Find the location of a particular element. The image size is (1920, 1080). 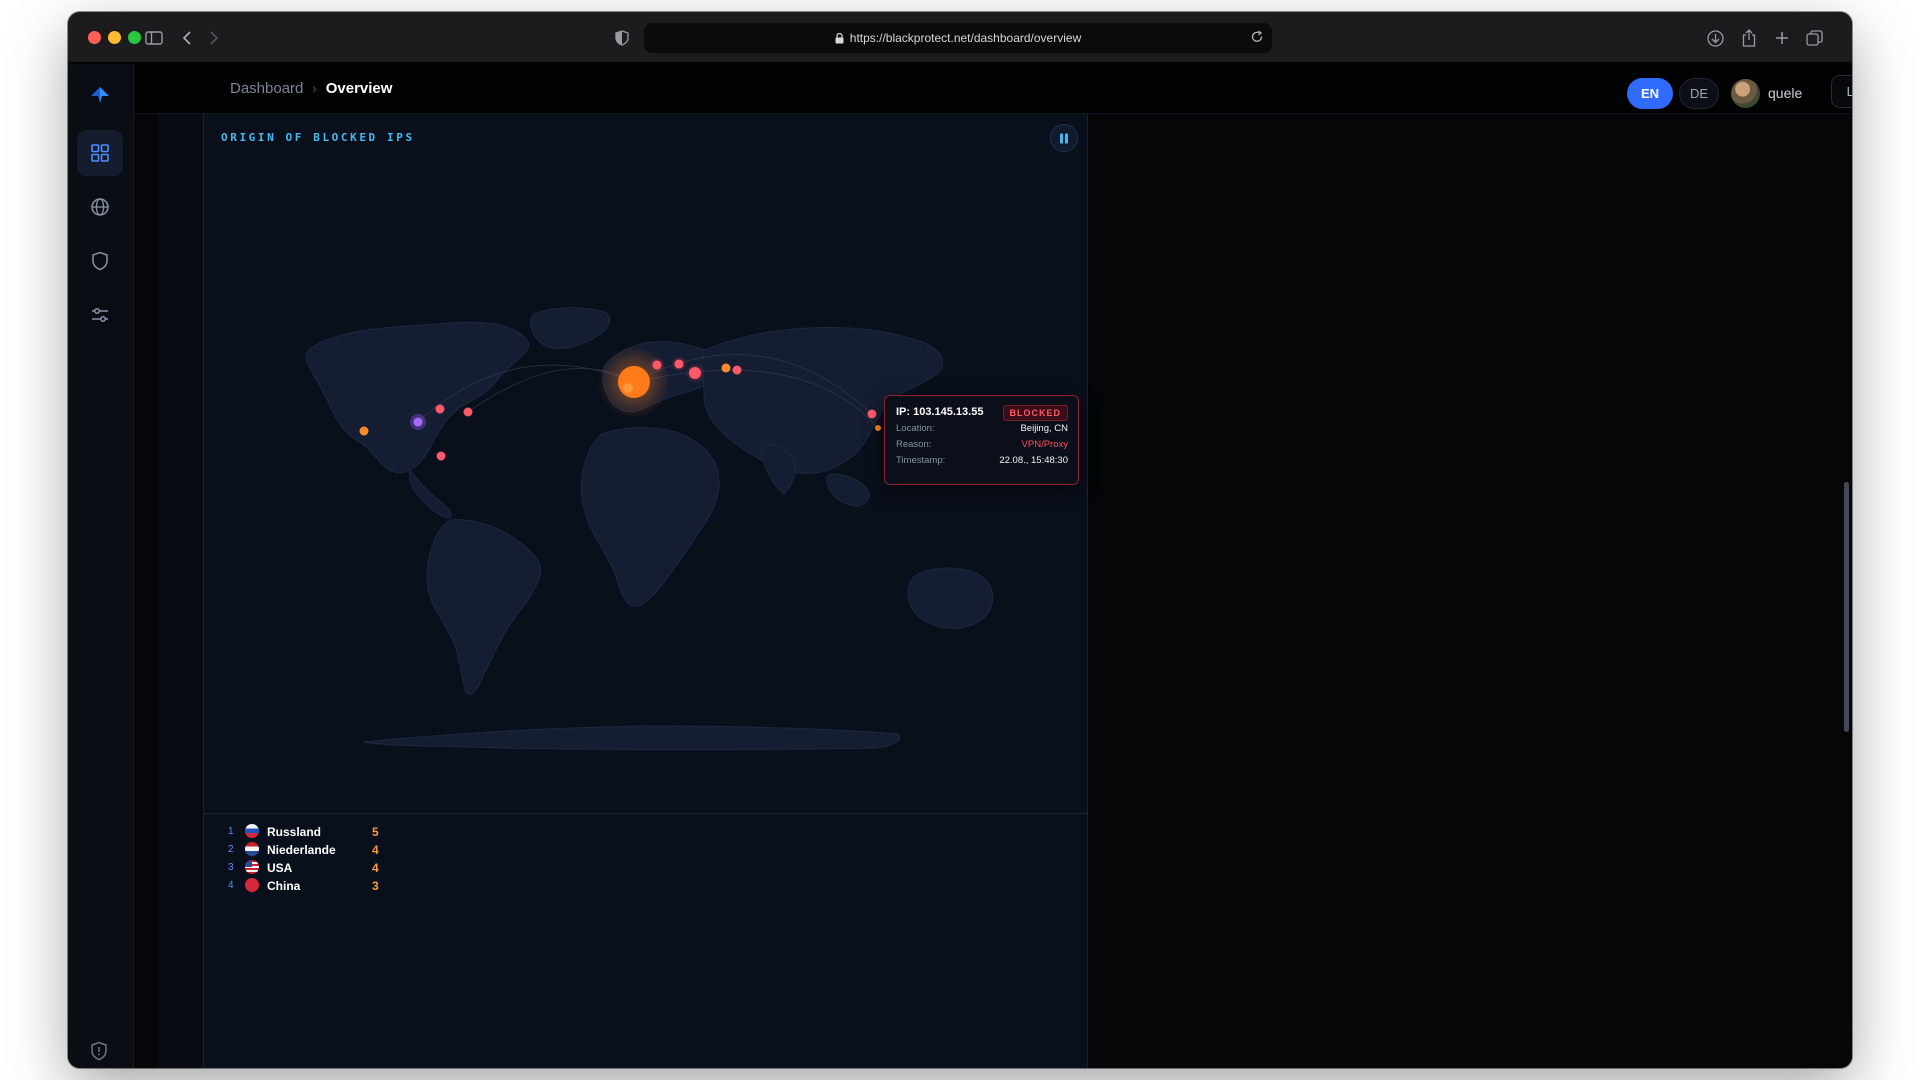

tooltip-row: Timestamp: 22.08., 15:48:30 is located at coordinates (982, 460).